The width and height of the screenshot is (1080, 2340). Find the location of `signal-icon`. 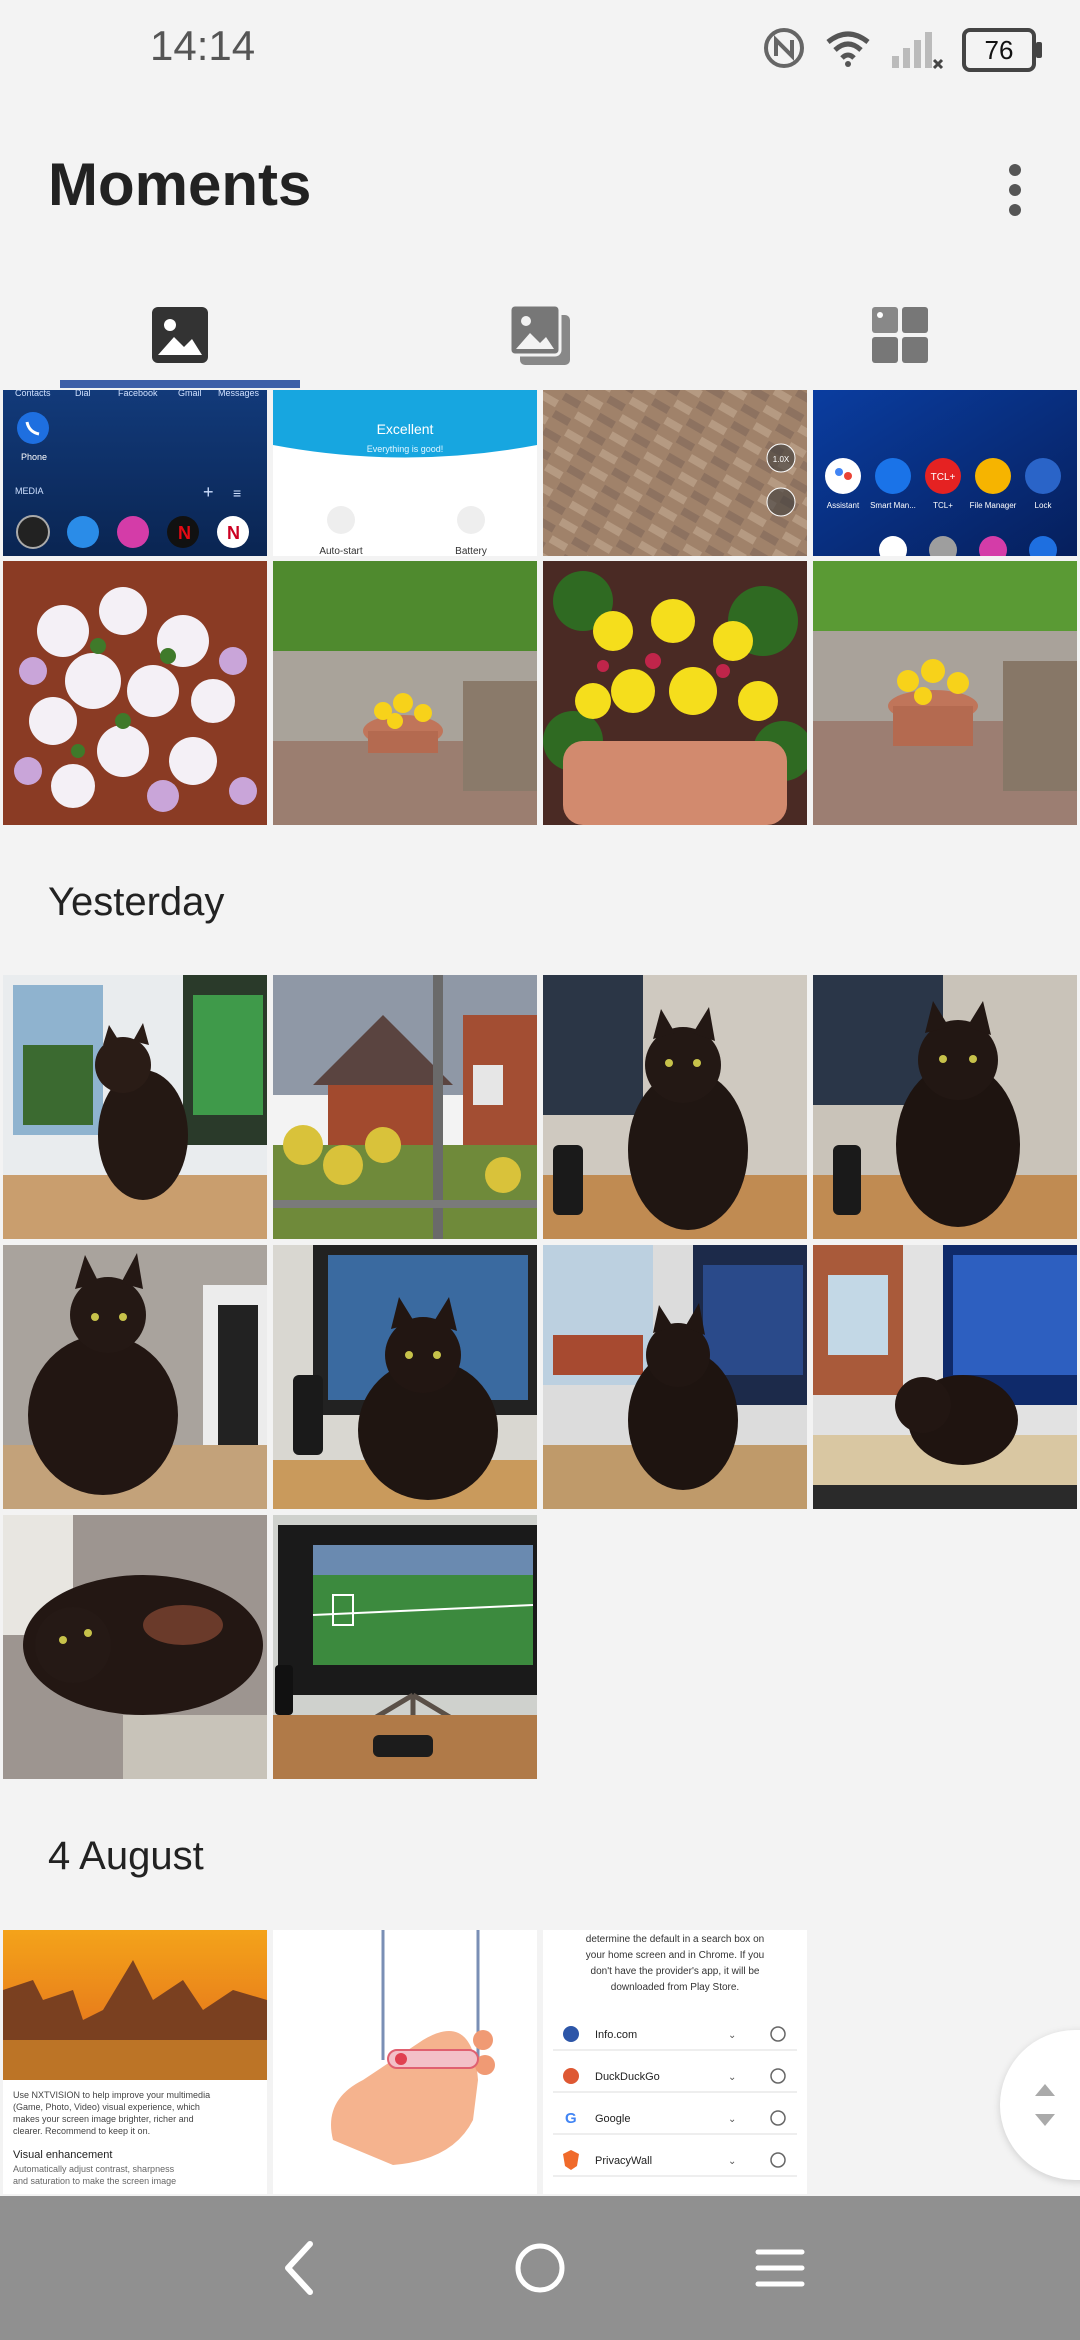

signal-icon is located at coordinates (917, 50).